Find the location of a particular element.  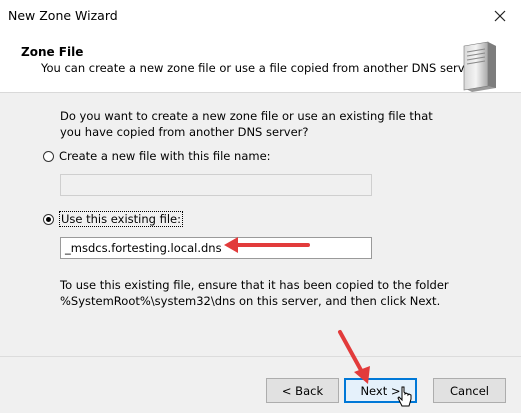

option-existing-file-label: Use this existing file: is located at coordinates (121, 219).